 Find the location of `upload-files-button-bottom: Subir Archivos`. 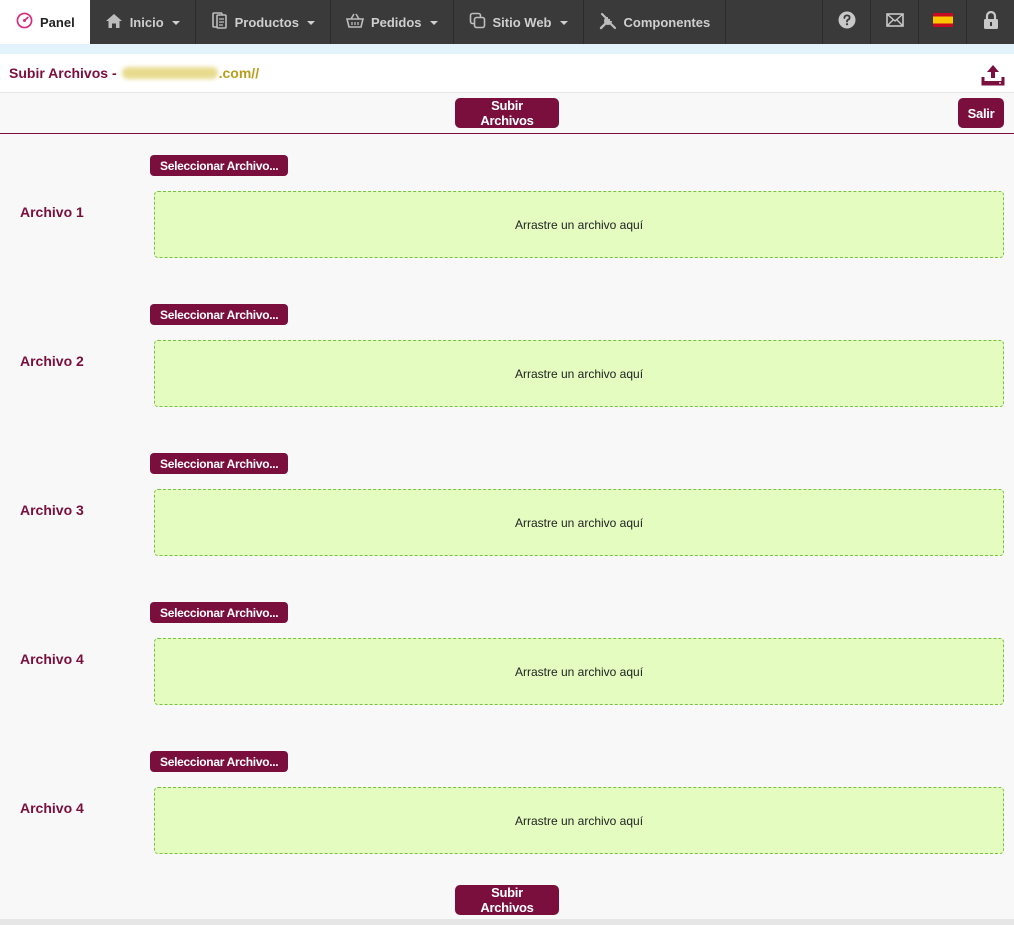

upload-files-button-bottom: Subir Archivos is located at coordinates (507, 900).